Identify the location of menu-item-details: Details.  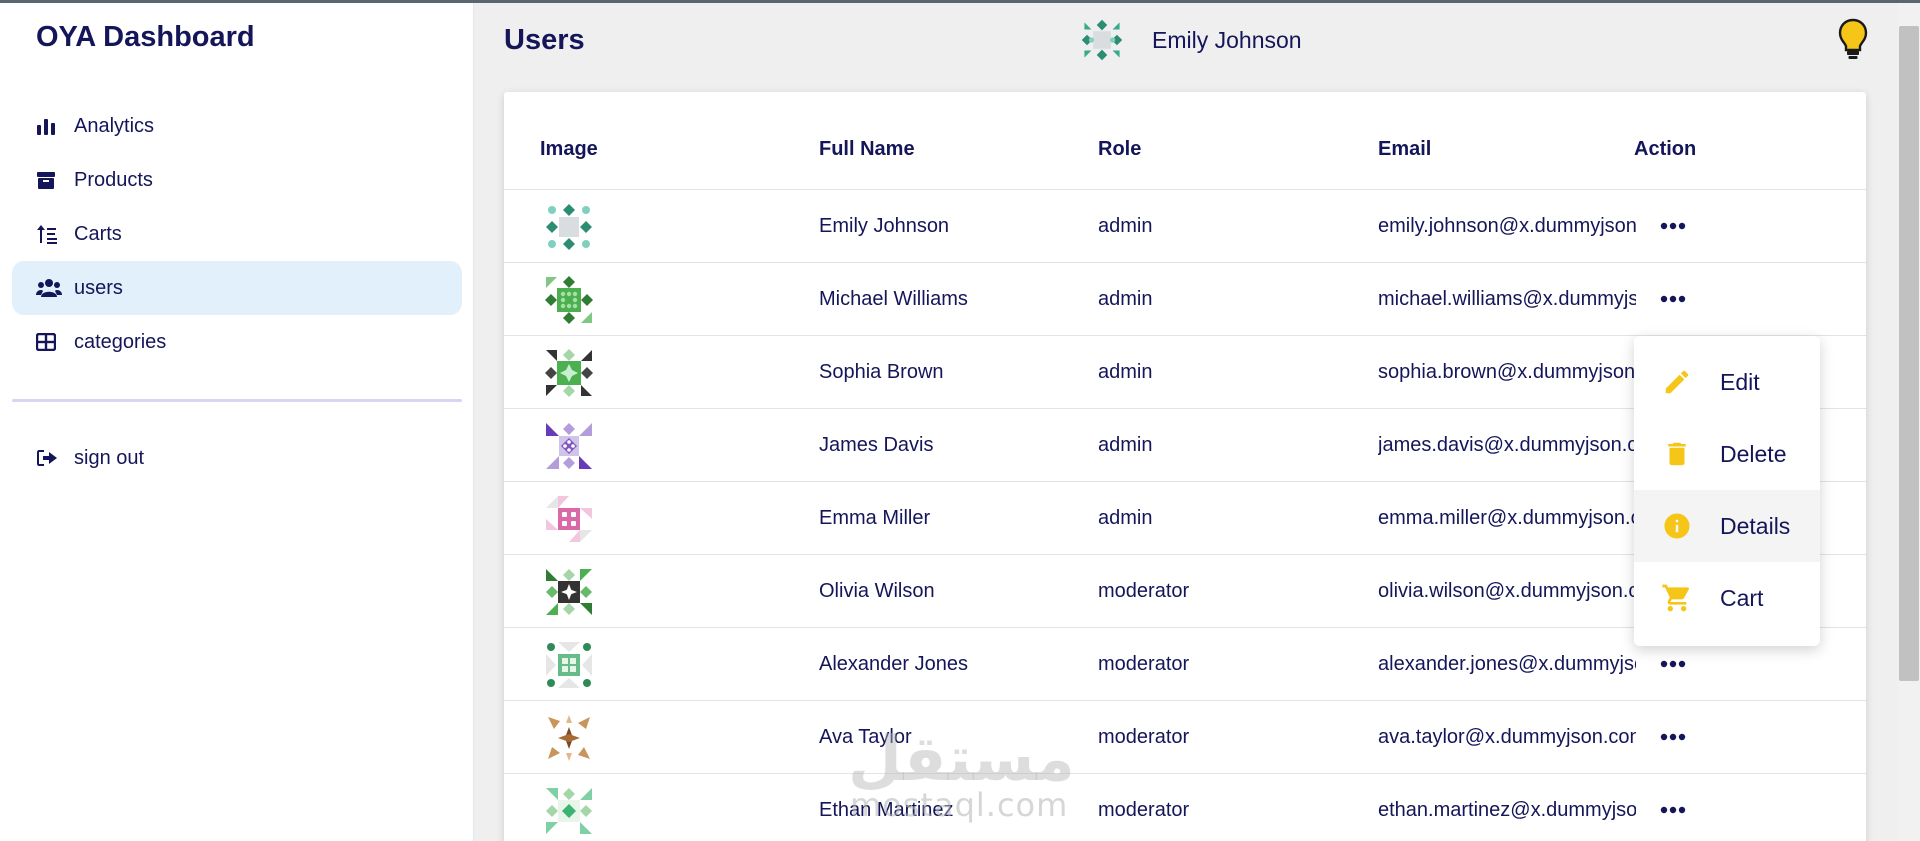
(1727, 526).